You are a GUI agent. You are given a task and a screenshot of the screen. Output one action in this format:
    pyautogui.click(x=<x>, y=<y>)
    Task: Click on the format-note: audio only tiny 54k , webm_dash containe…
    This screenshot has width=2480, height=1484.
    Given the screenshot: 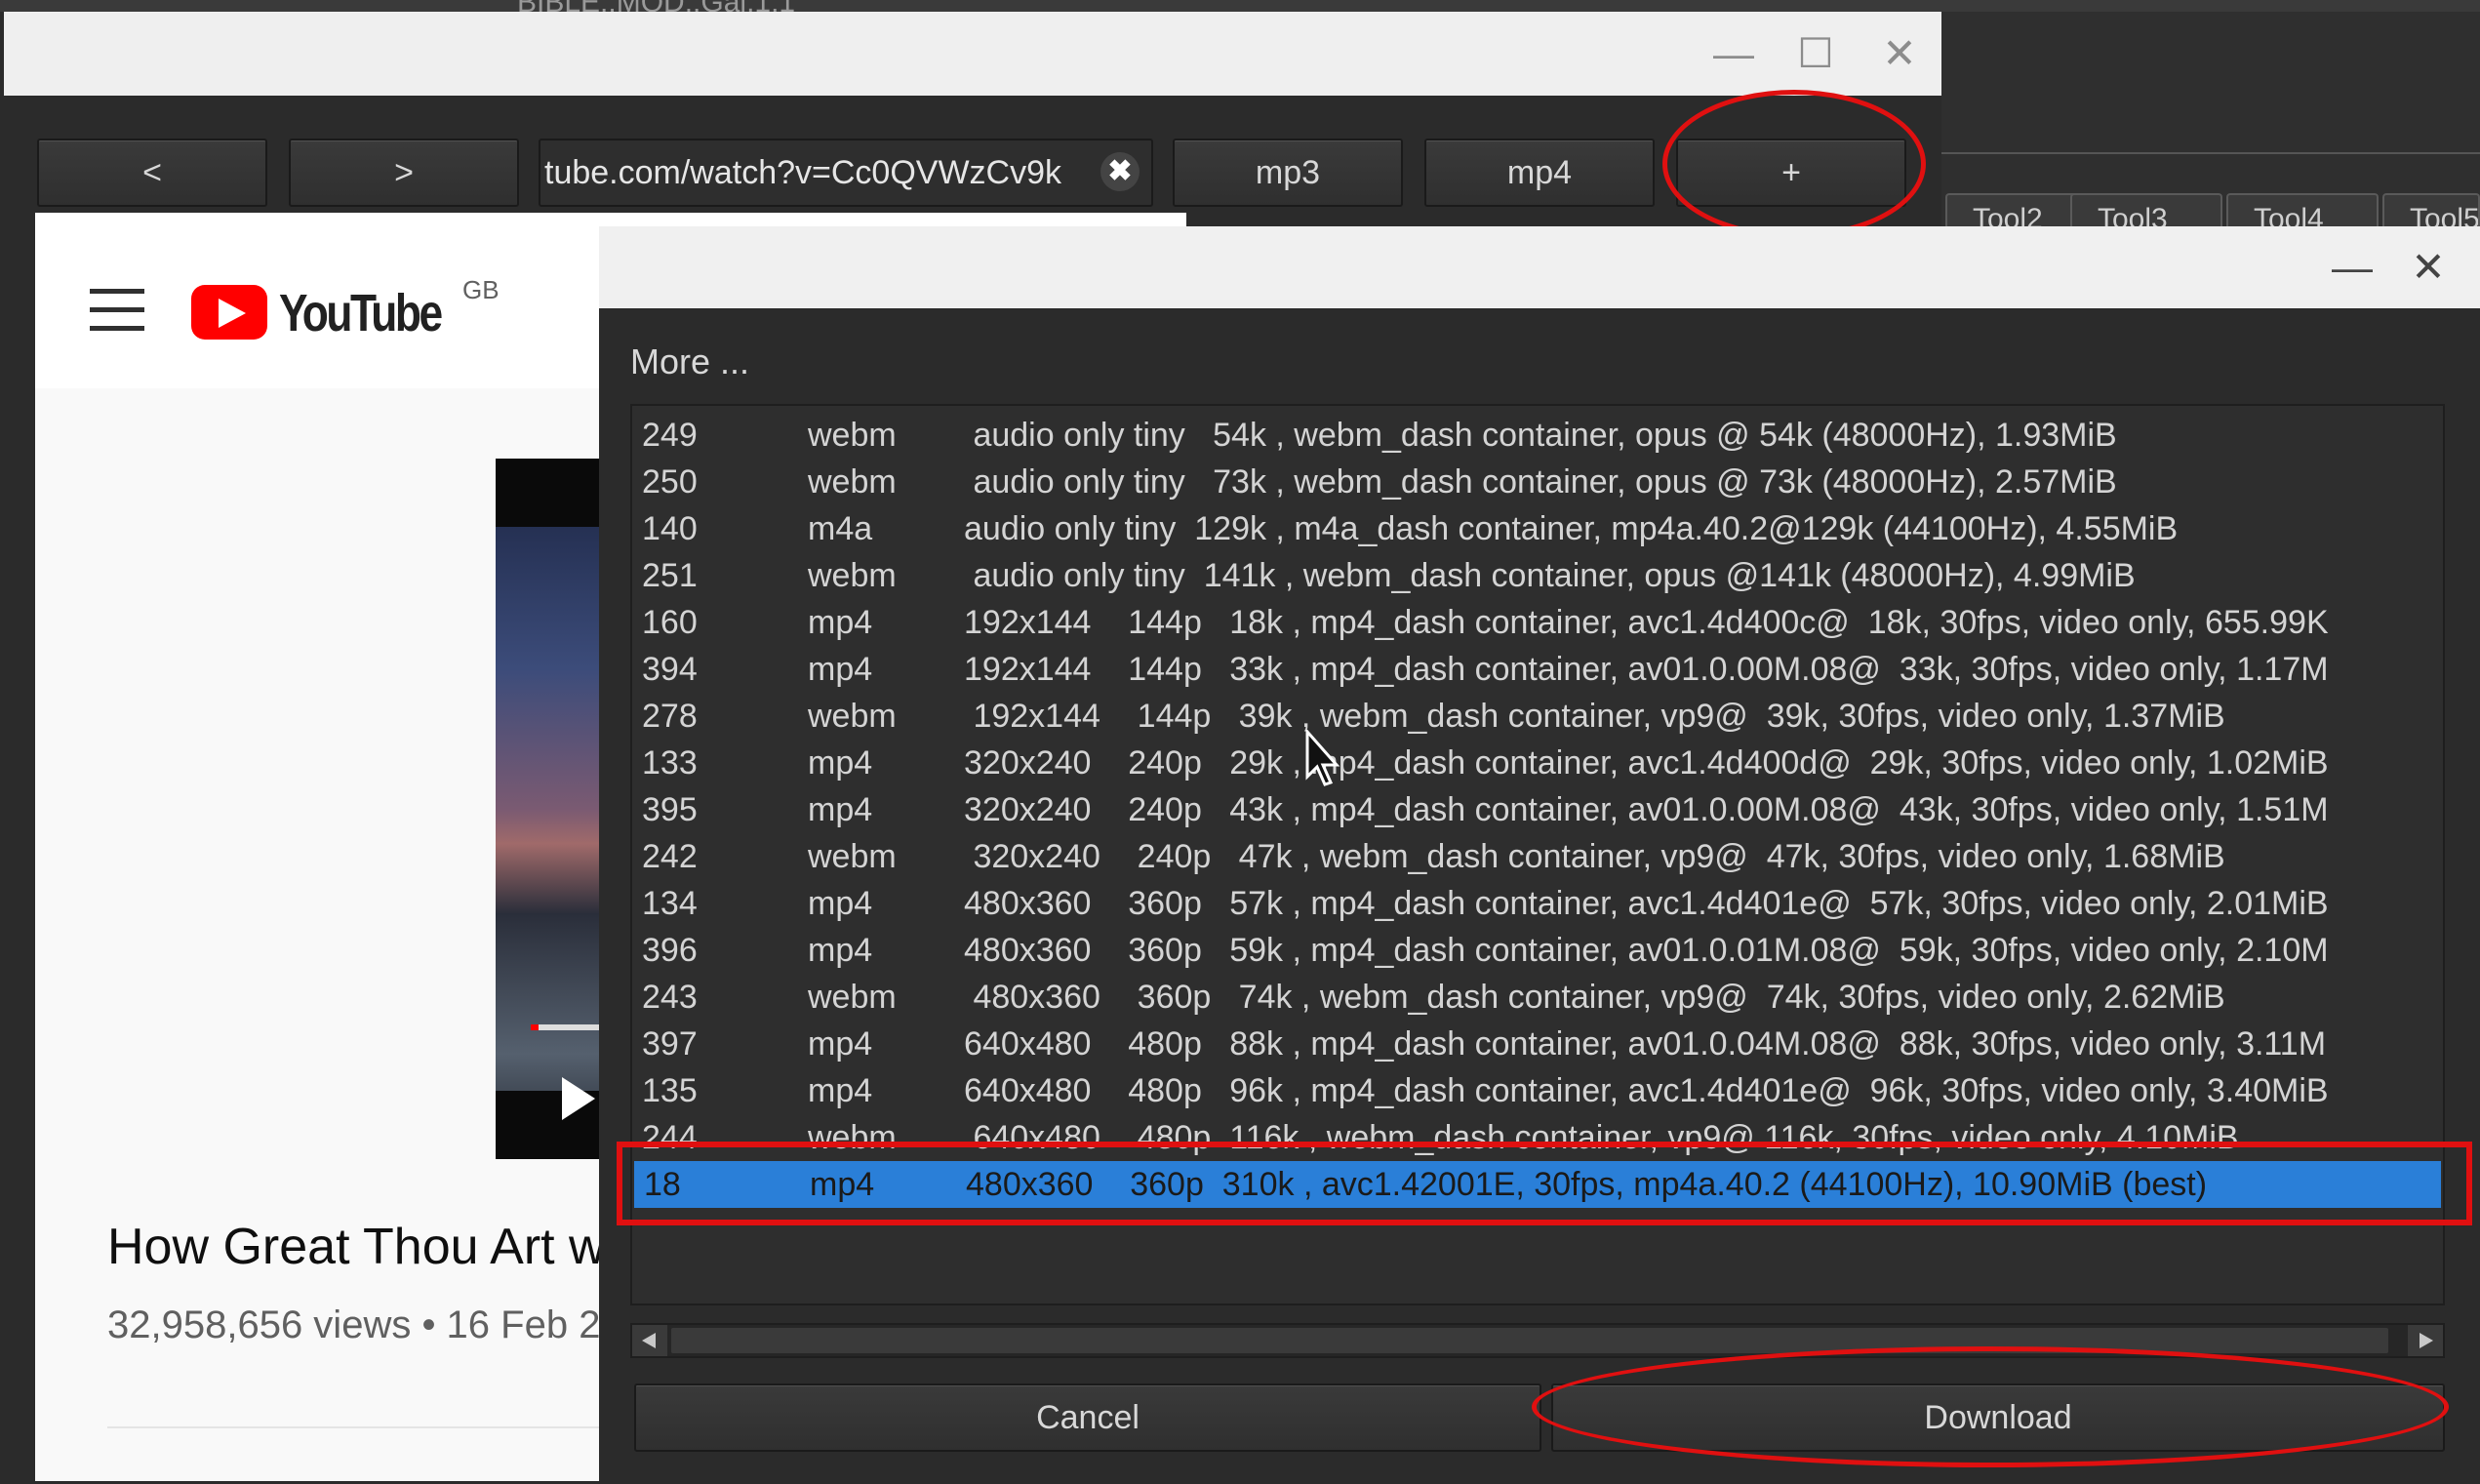 What is the action you would take?
    pyautogui.click(x=1540, y=435)
    